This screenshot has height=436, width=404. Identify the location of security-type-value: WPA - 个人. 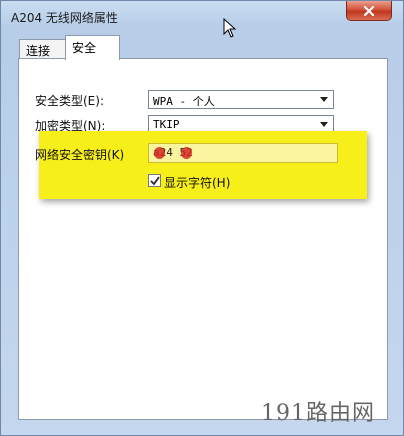
(184, 101).